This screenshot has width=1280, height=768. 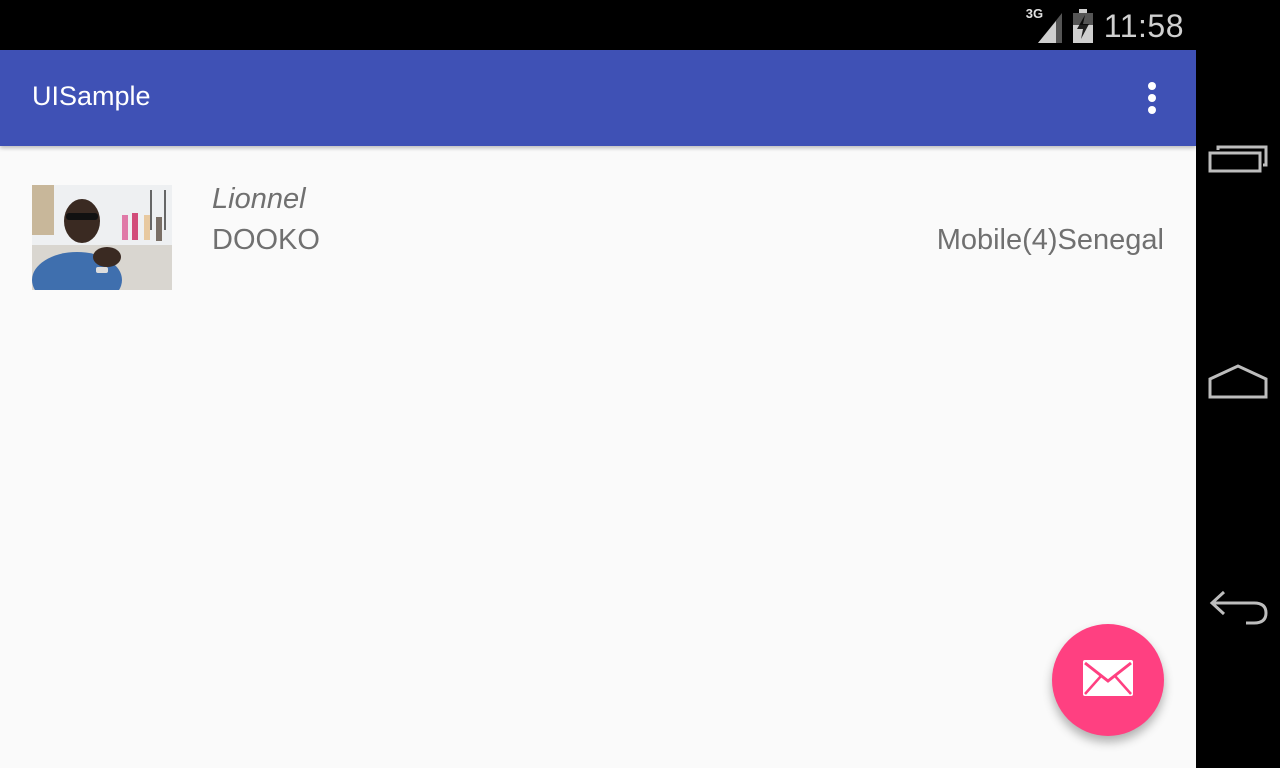 What do you see at coordinates (1143, 25) in the screenshot?
I see `status-time: 11:58` at bounding box center [1143, 25].